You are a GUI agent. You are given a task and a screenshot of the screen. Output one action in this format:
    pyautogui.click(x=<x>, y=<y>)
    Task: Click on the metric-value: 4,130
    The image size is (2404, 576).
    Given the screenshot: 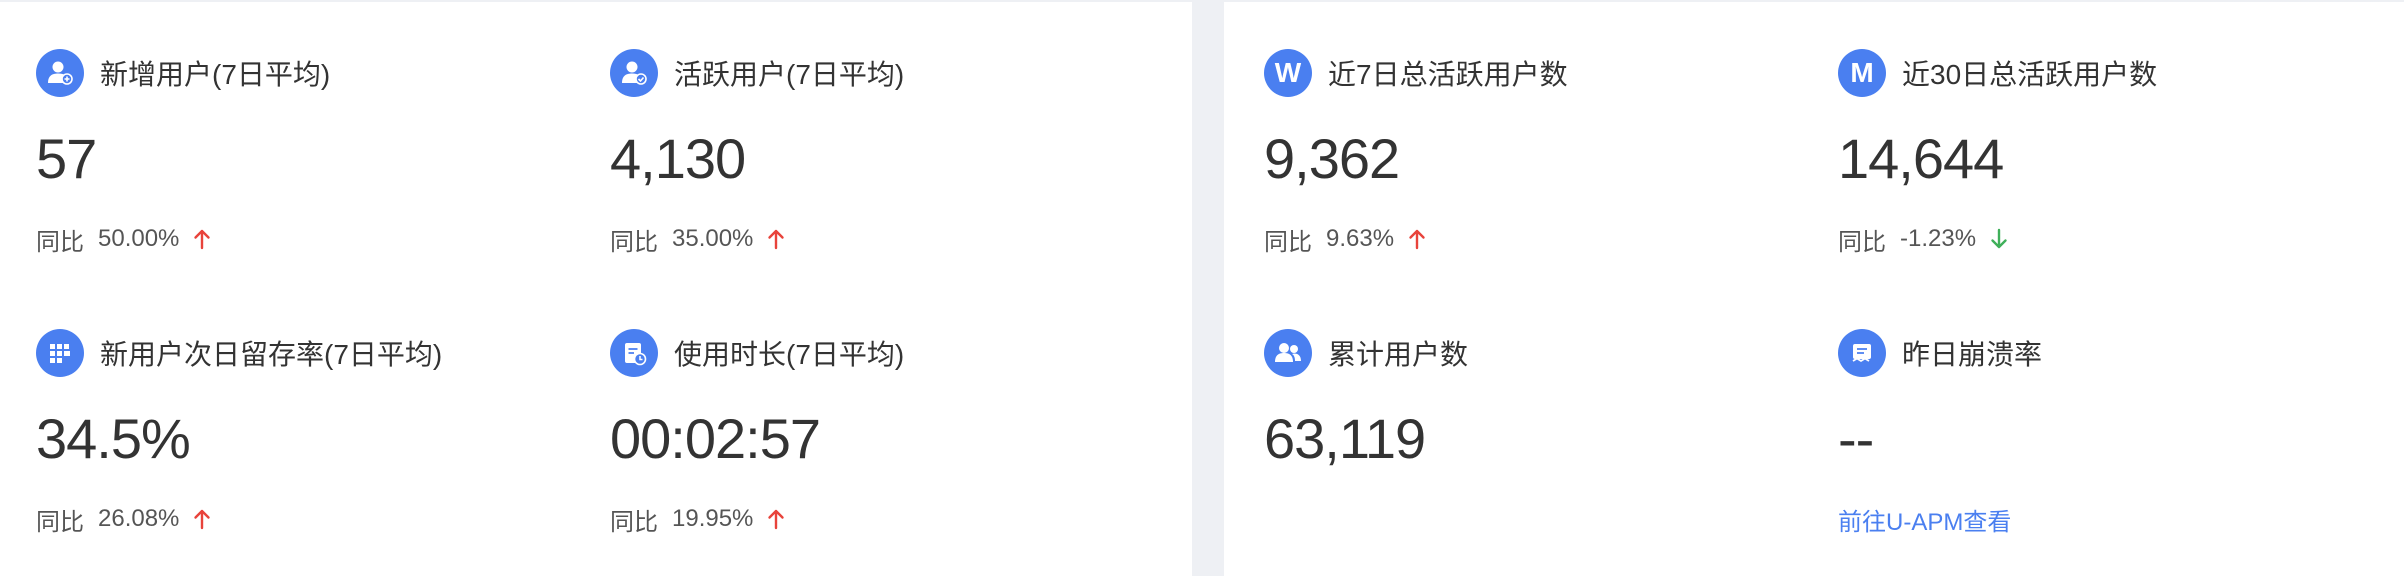 What is the action you would take?
    pyautogui.click(x=678, y=158)
    